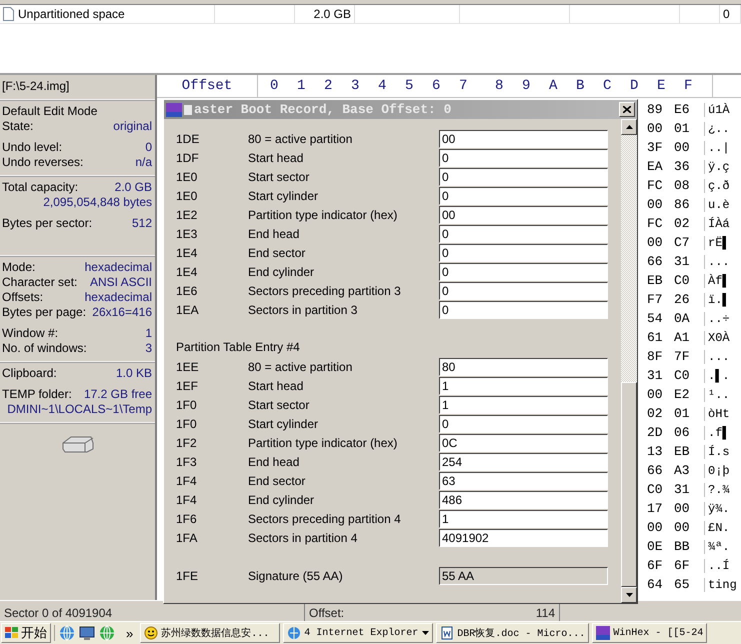 This screenshot has width=741, height=644. Describe the element at coordinates (23, 297) in the screenshot. I see `info-label: Offsets:` at that location.